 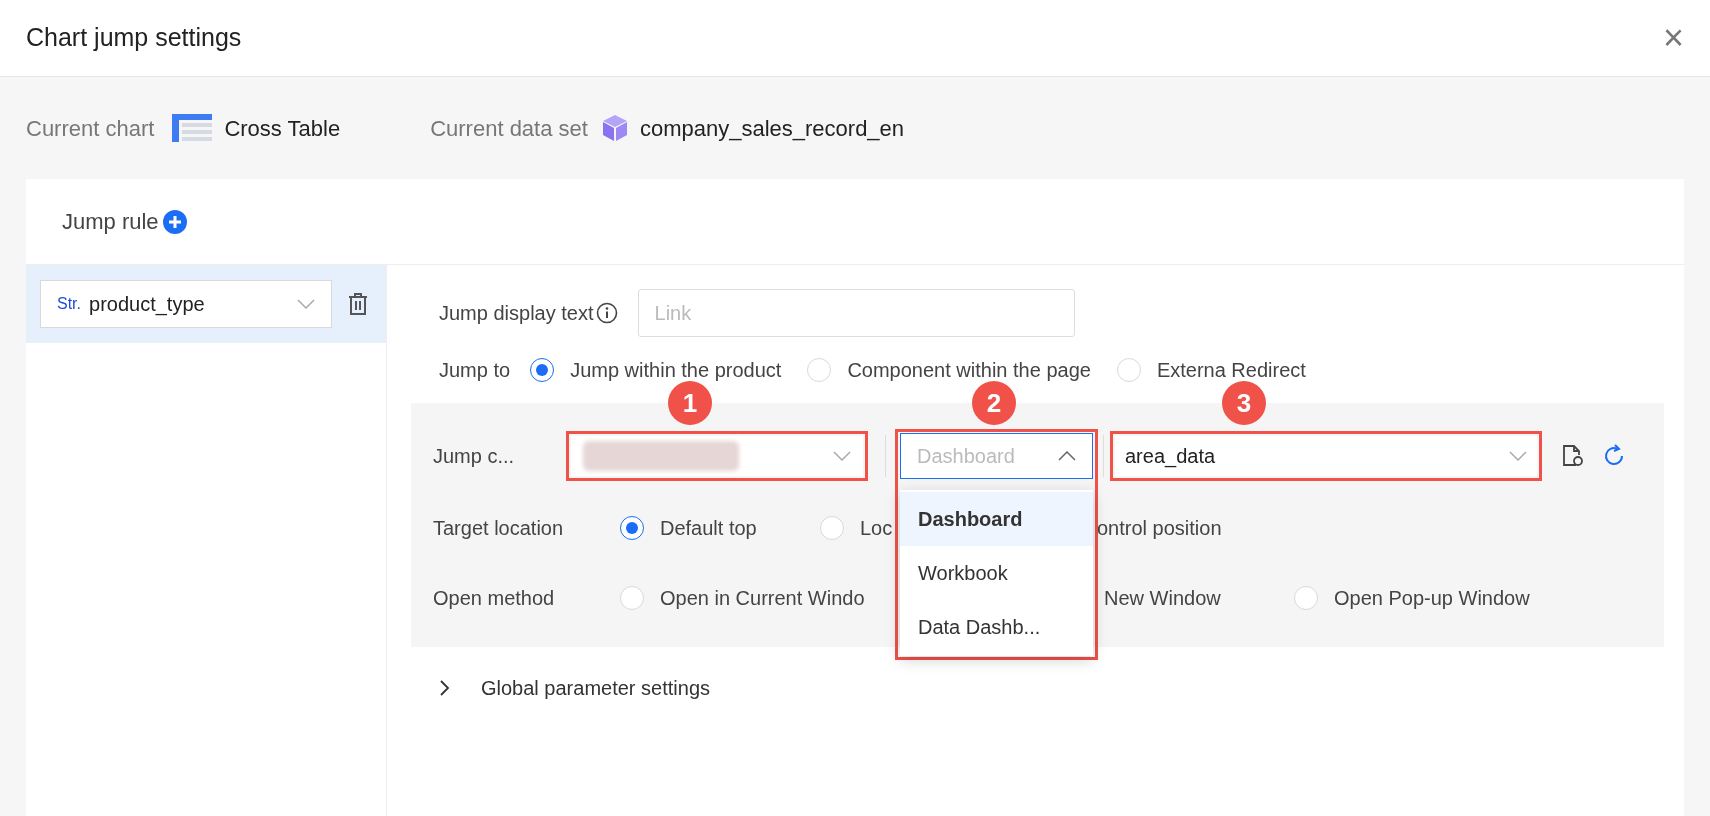 What do you see at coordinates (606, 313) in the screenshot?
I see `info-icon` at bounding box center [606, 313].